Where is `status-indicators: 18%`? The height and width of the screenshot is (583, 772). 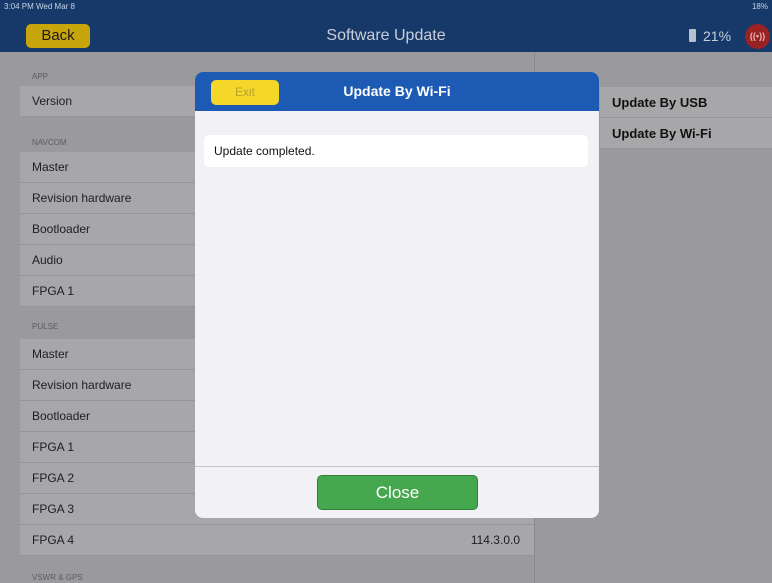
status-indicators: 18% is located at coordinates (759, 6).